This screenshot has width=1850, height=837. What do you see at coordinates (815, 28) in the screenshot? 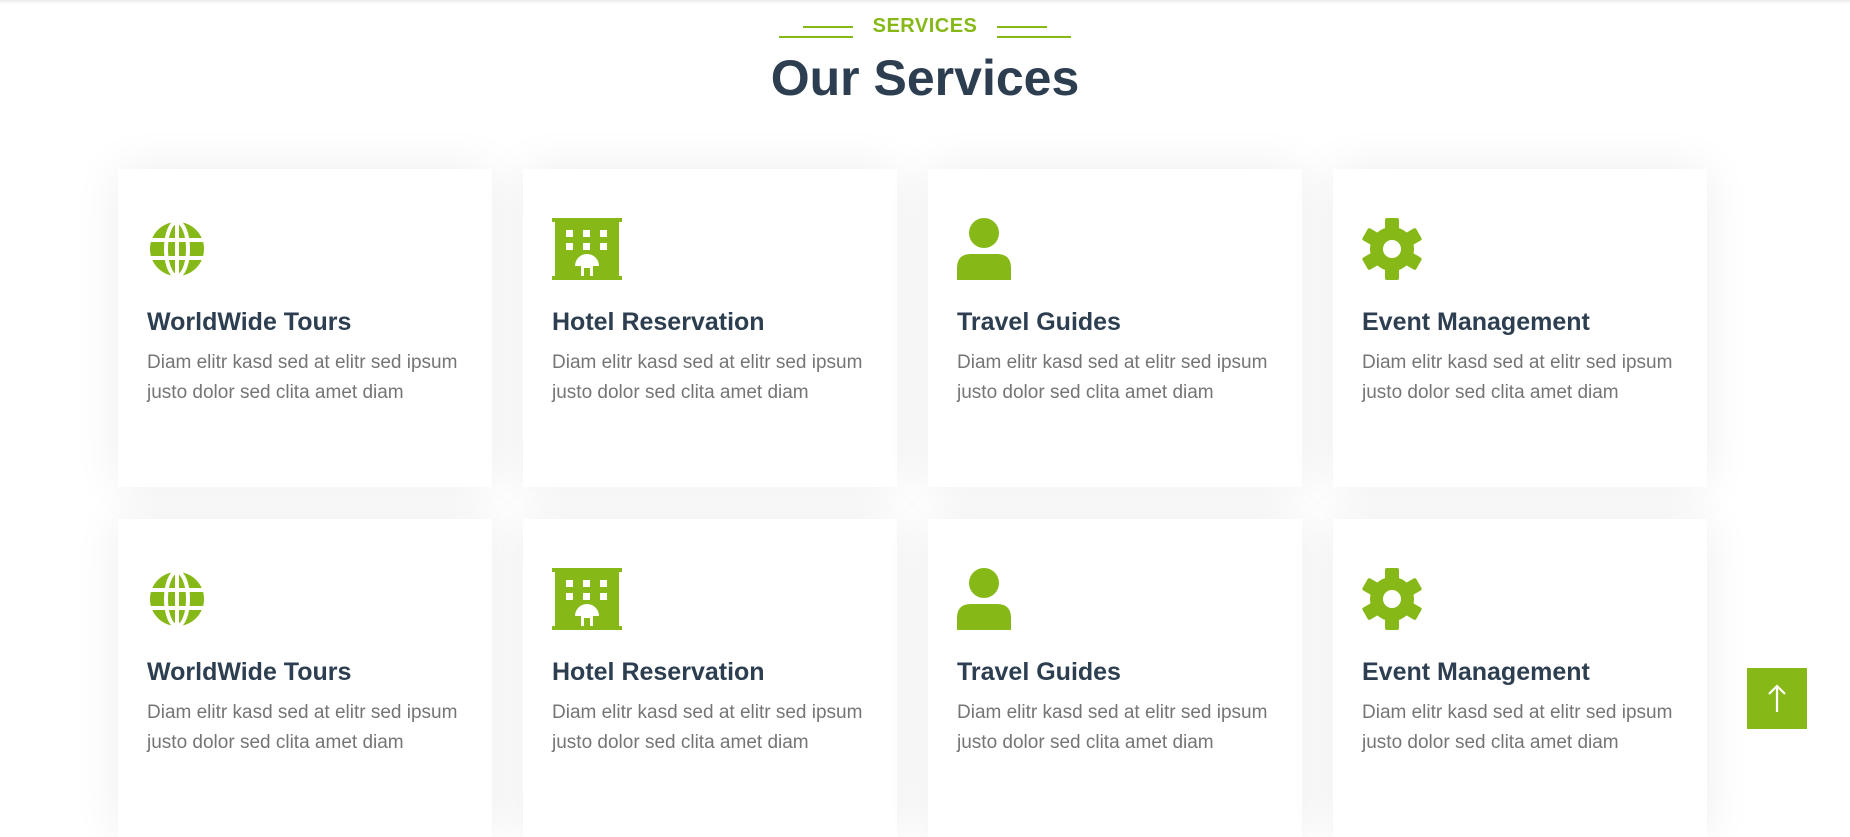
I see `eyebrow-decoration-left` at bounding box center [815, 28].